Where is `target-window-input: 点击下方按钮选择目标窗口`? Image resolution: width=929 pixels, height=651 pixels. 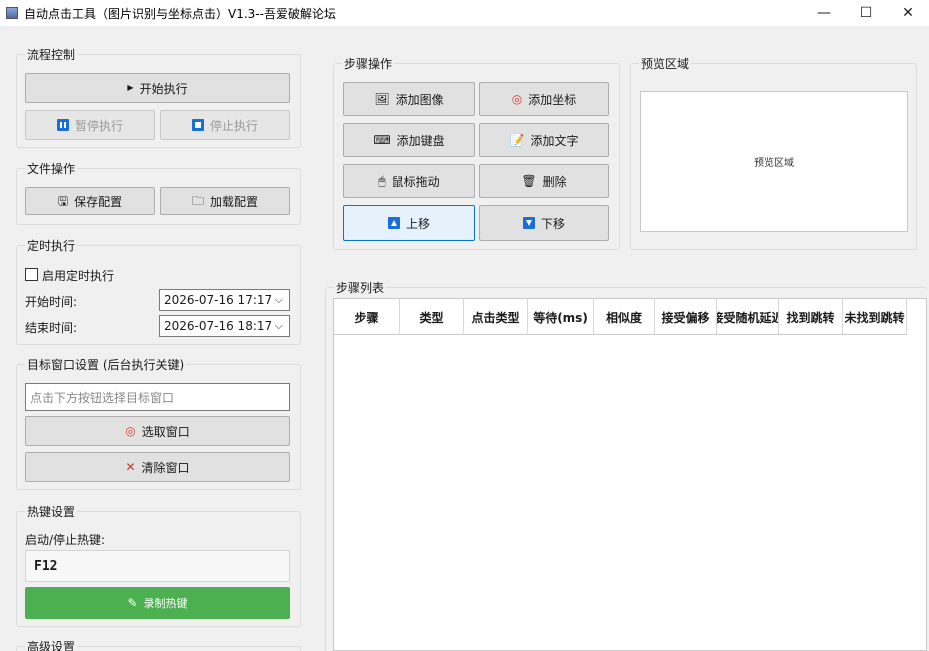 target-window-input: 点击下方按钮选择目标窗口 is located at coordinates (157, 397).